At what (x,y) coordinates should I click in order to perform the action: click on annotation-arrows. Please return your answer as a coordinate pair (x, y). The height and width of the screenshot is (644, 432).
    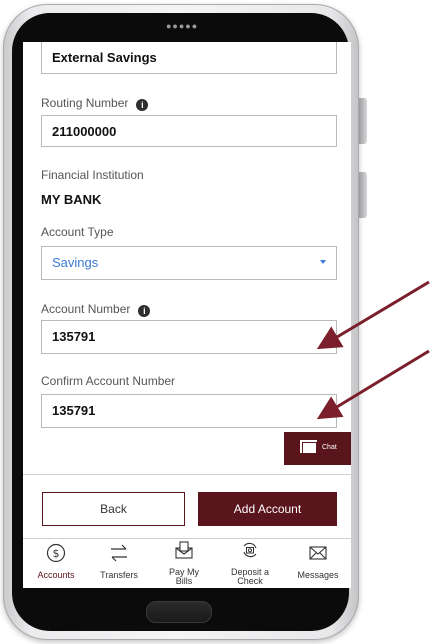
    Looking at the image, I should click on (373, 350).